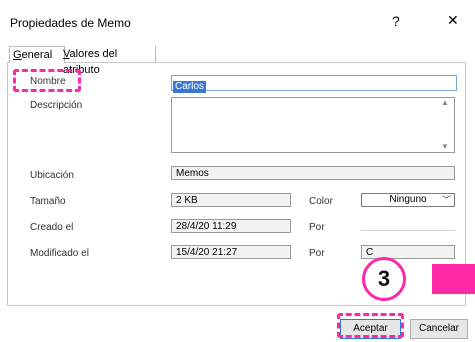  I want to click on created-by-line, so click(408, 230).